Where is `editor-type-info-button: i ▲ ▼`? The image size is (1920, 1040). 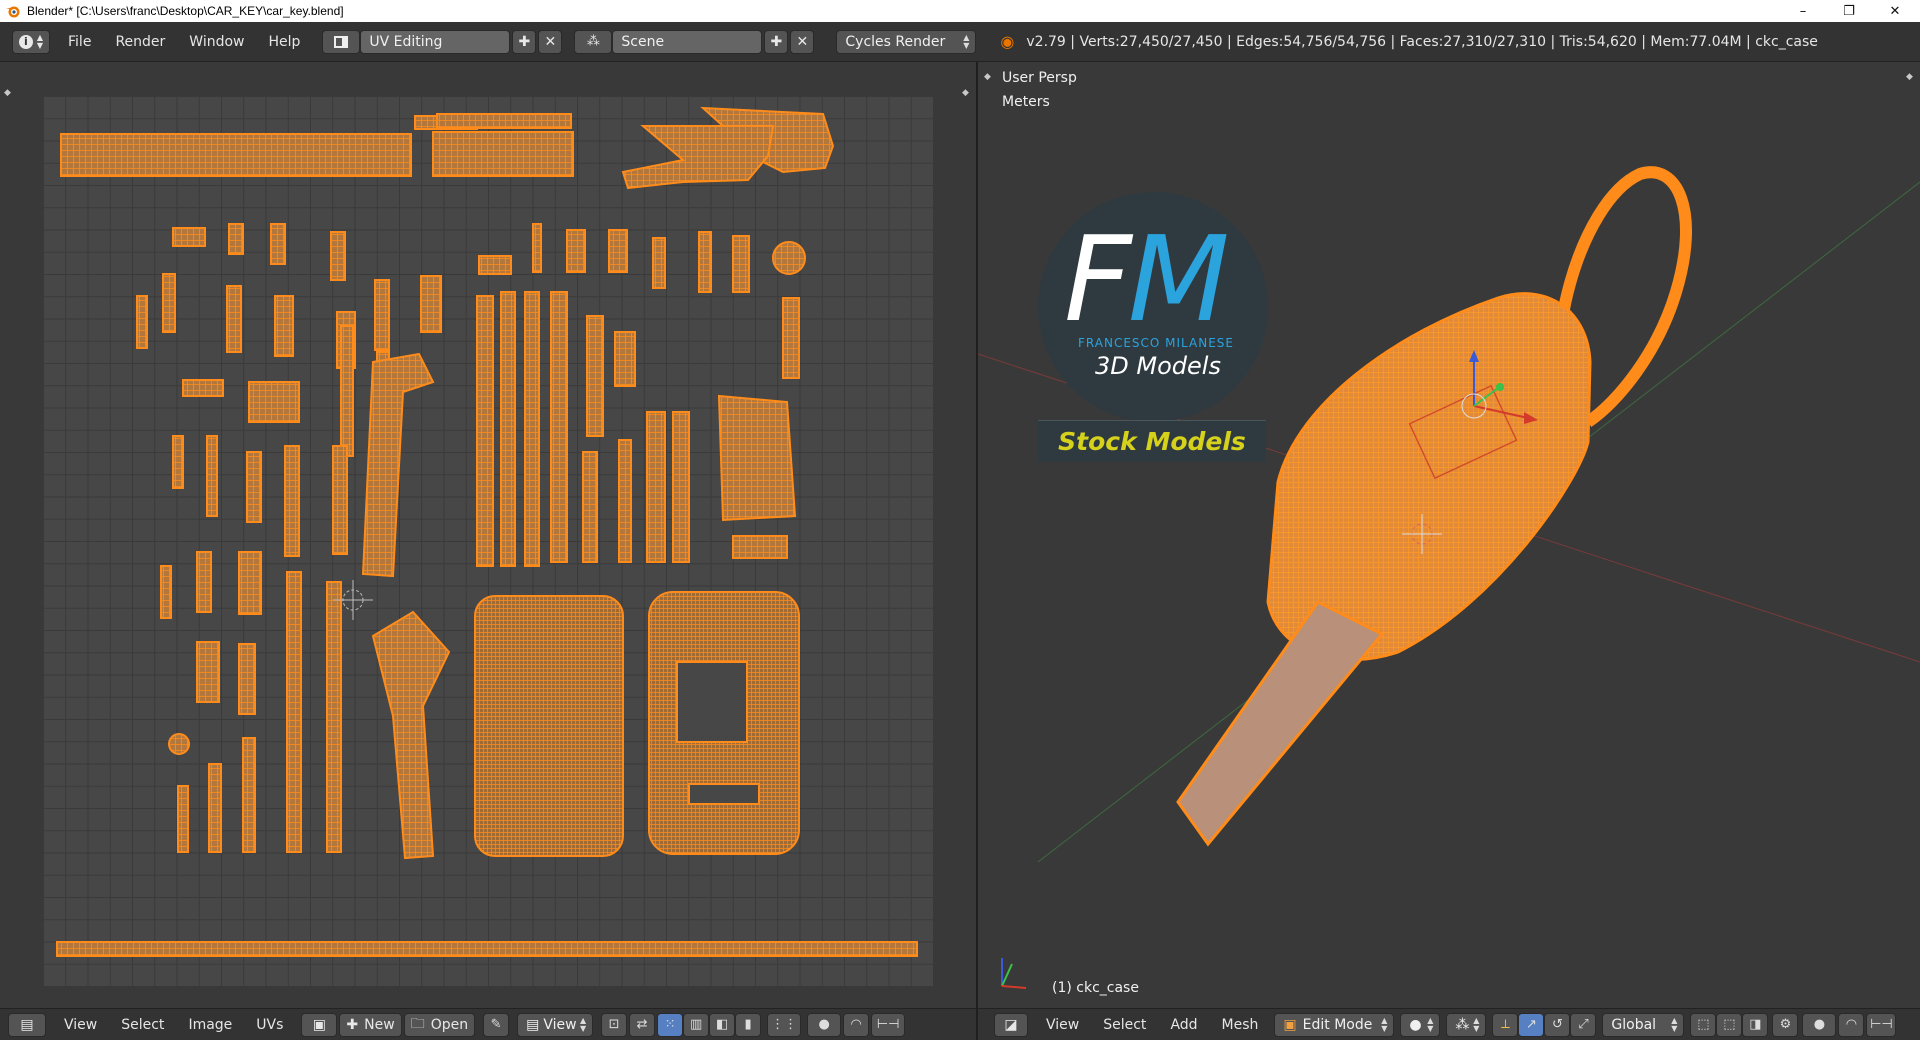
editor-type-info-button: i ▲ ▼ is located at coordinates (31, 41).